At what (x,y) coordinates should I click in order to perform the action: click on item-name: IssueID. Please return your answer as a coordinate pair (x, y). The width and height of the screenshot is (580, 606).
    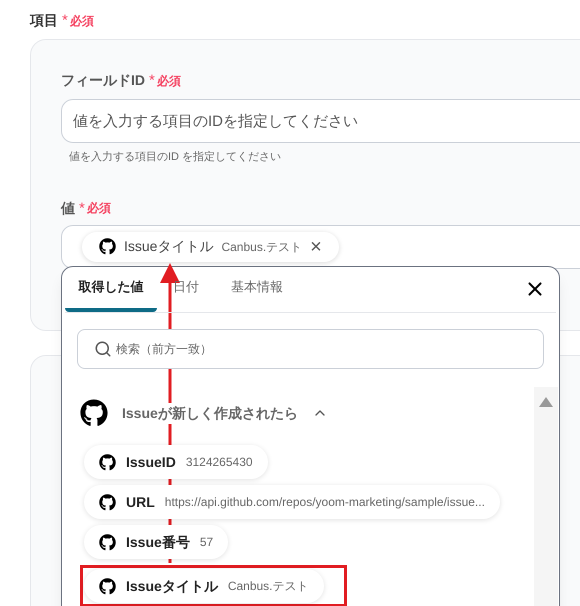
    Looking at the image, I should click on (151, 462).